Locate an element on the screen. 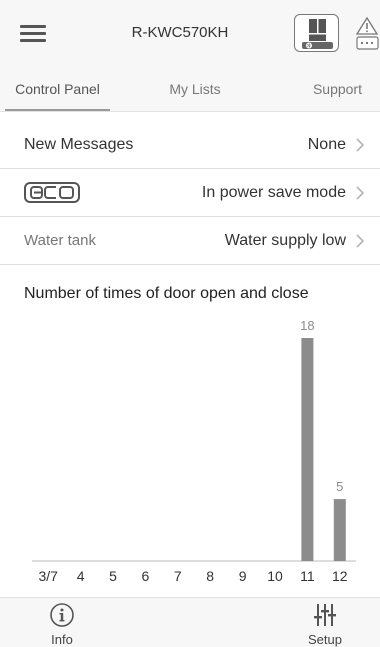 The height and width of the screenshot is (647, 380). header-bar: R-KWC570KH is located at coordinates (190, 33).